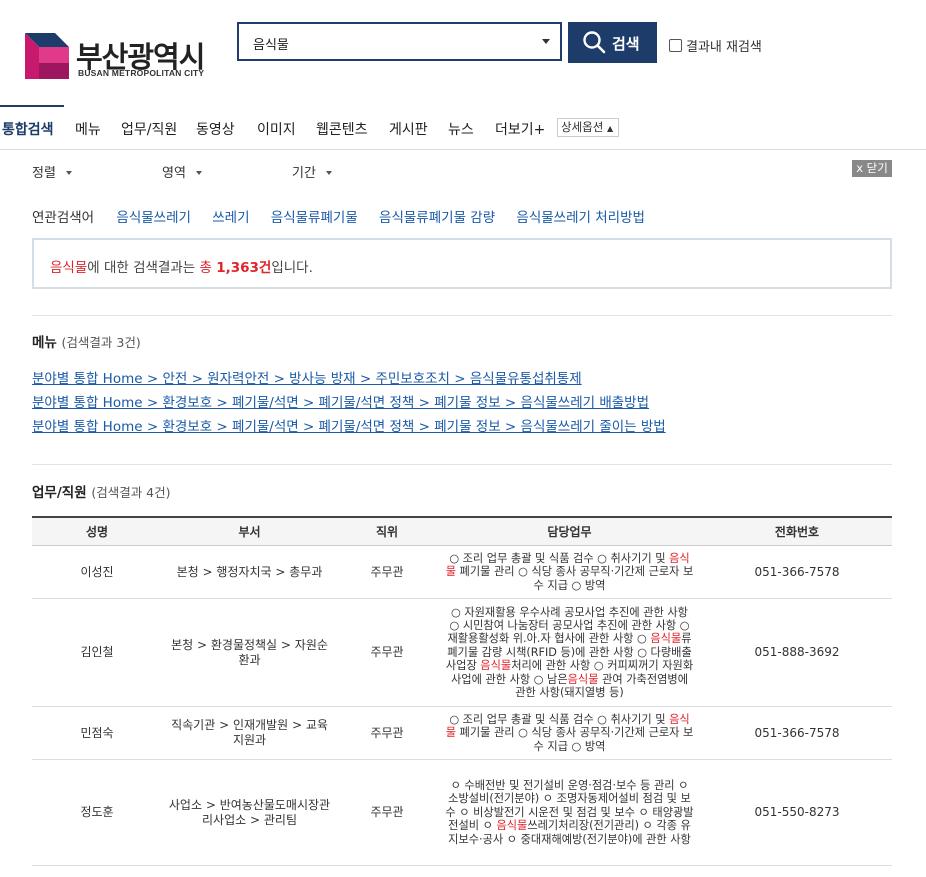 Image resolution: width=926 pixels, height=877 pixels. I want to click on busan-logo-icon, so click(47, 56).